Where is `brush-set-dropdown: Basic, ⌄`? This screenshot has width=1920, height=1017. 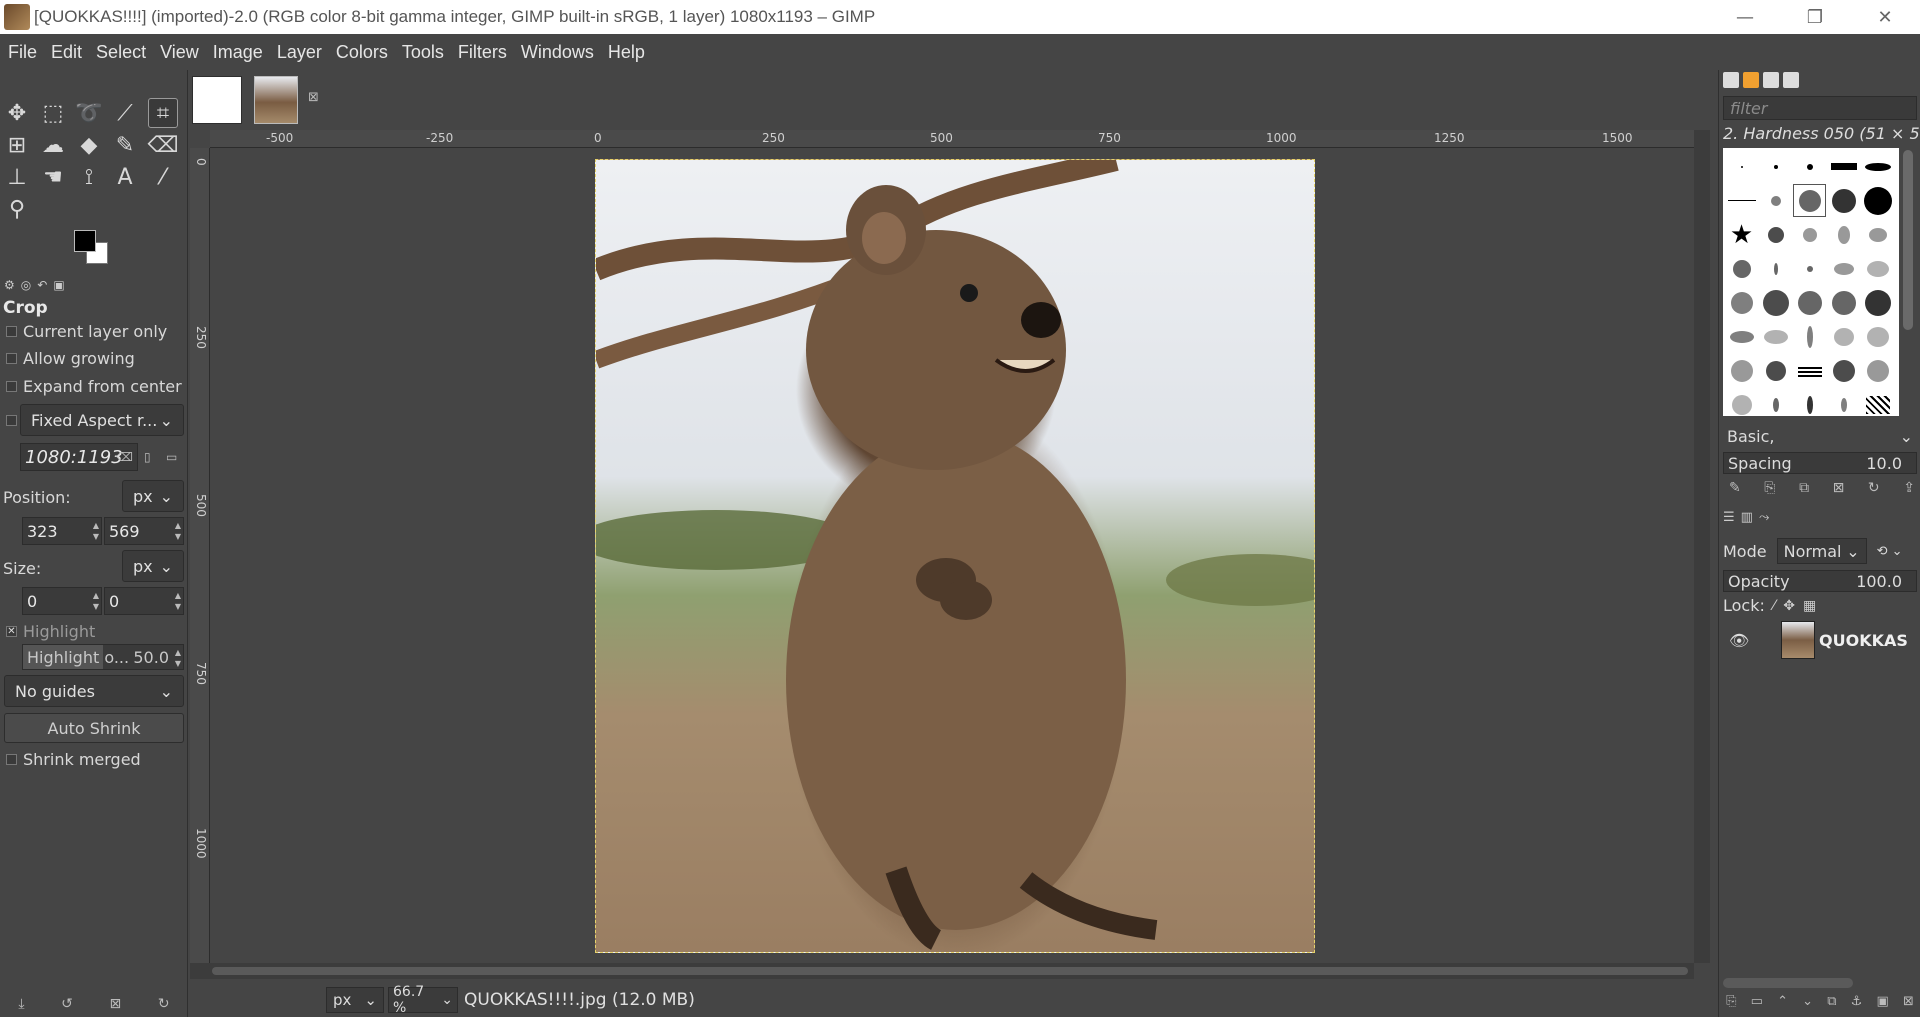
brush-set-dropdown: Basic, ⌄ is located at coordinates (1820, 436).